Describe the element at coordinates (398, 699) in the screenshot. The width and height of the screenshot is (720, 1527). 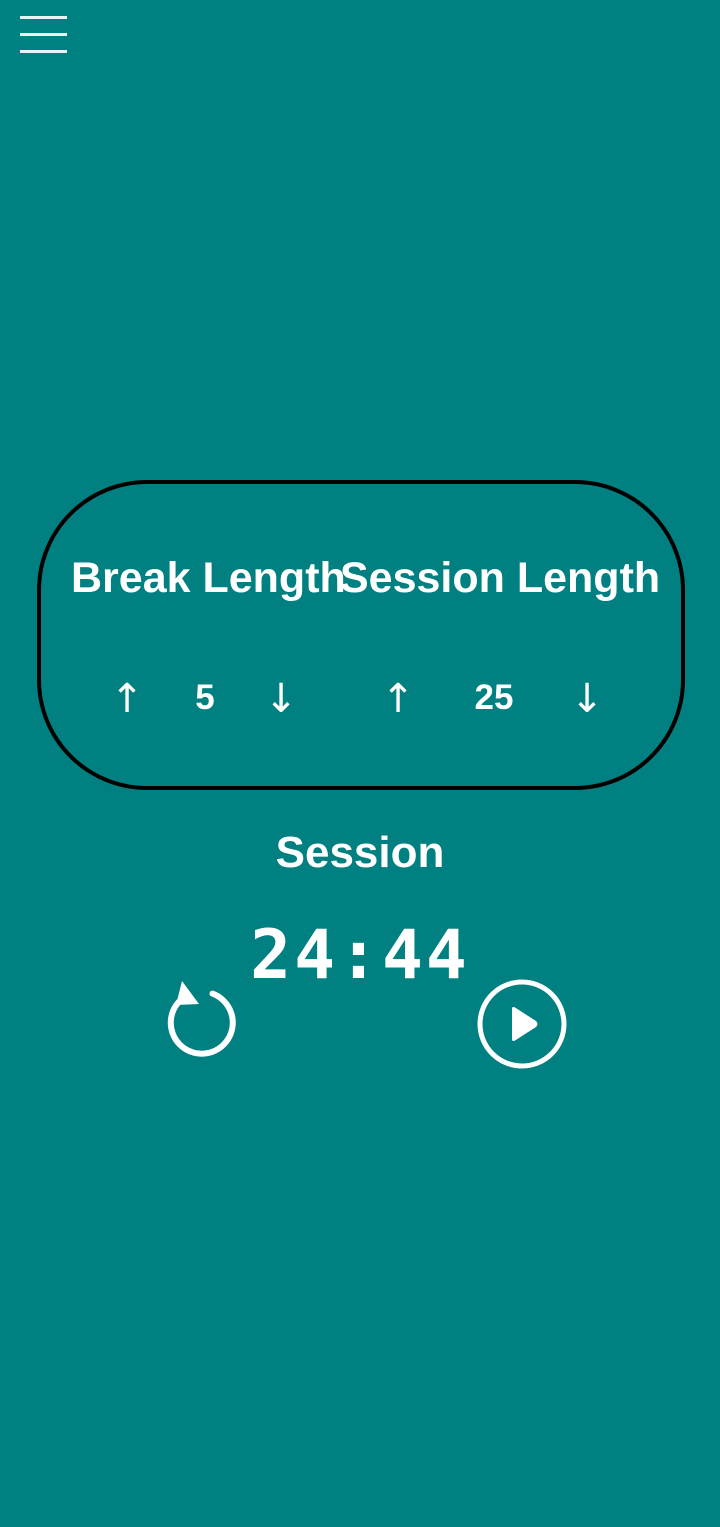
I see `session-increment-button: ↑` at that location.